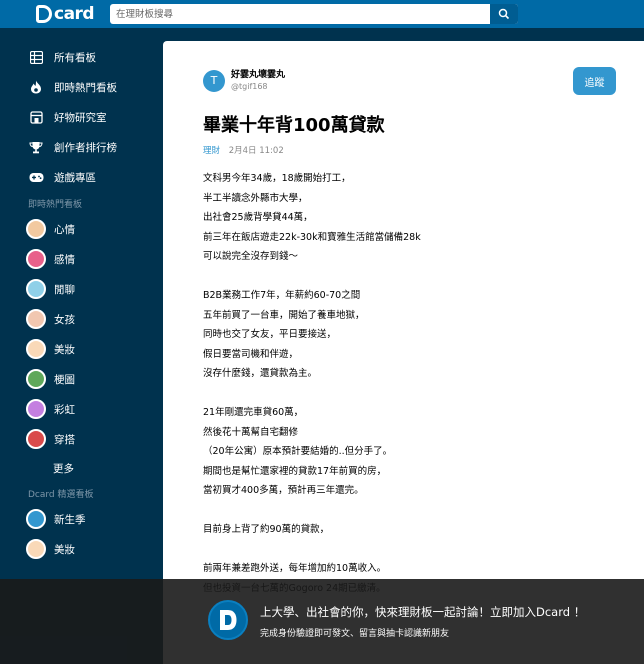 The image size is (644, 664). I want to click on post-body-line: 同時也交了女友，平日要接送，, so click(270, 334).